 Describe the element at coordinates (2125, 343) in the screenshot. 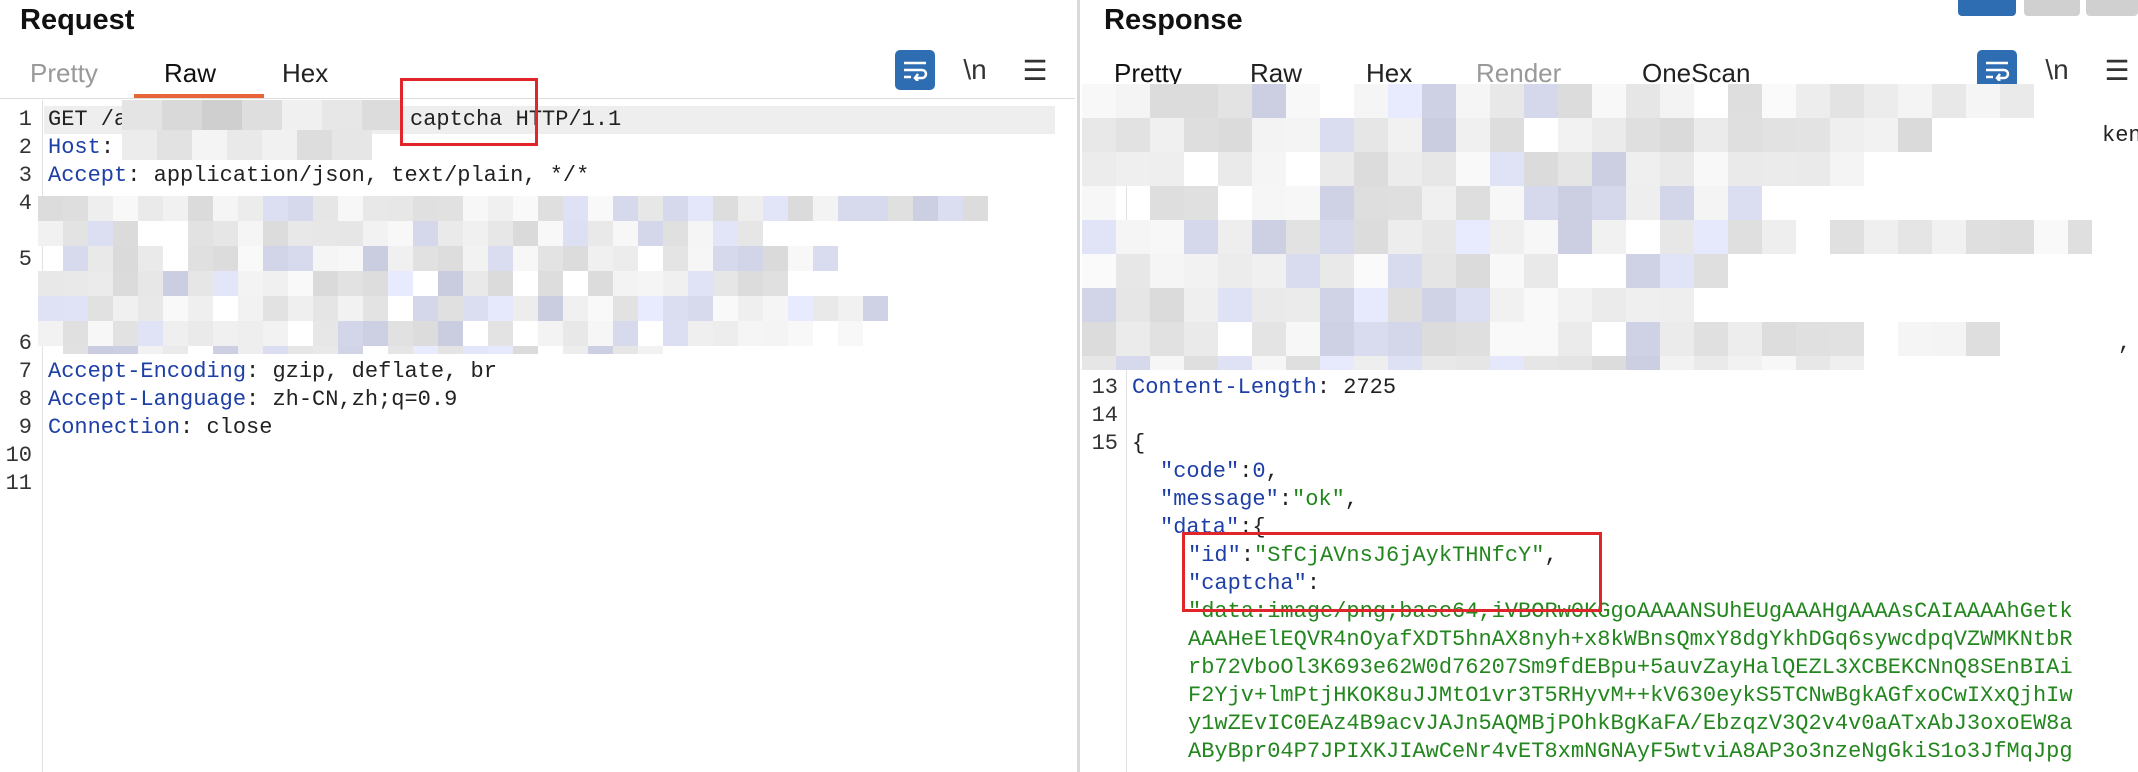

I see `truncated-text: ,` at that location.